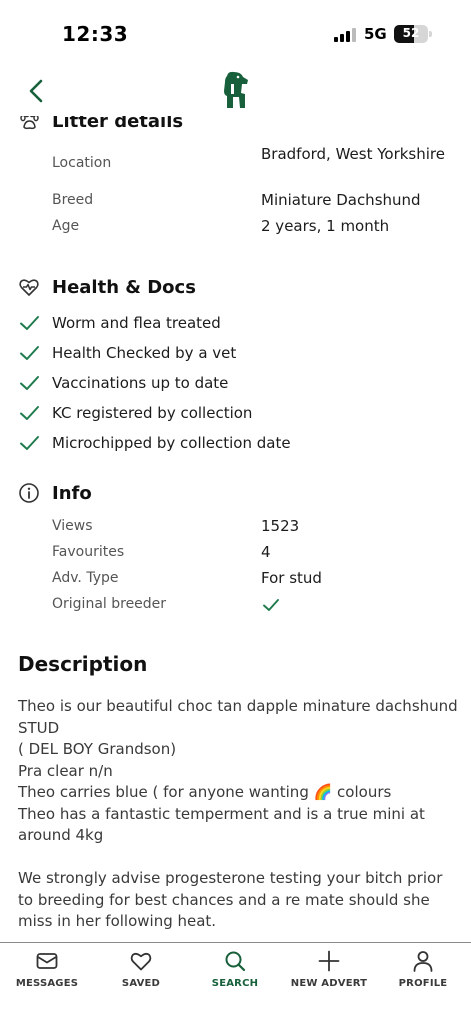 The height and width of the screenshot is (1024, 471). I want to click on status-bar: 12:33 5G 52, so click(235, 32).